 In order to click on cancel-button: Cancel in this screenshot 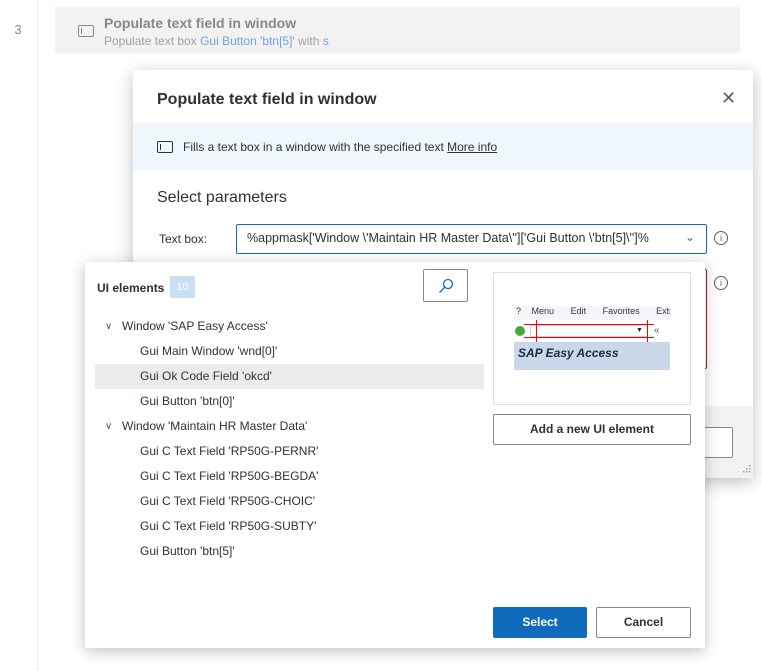, I will do `click(643, 622)`.